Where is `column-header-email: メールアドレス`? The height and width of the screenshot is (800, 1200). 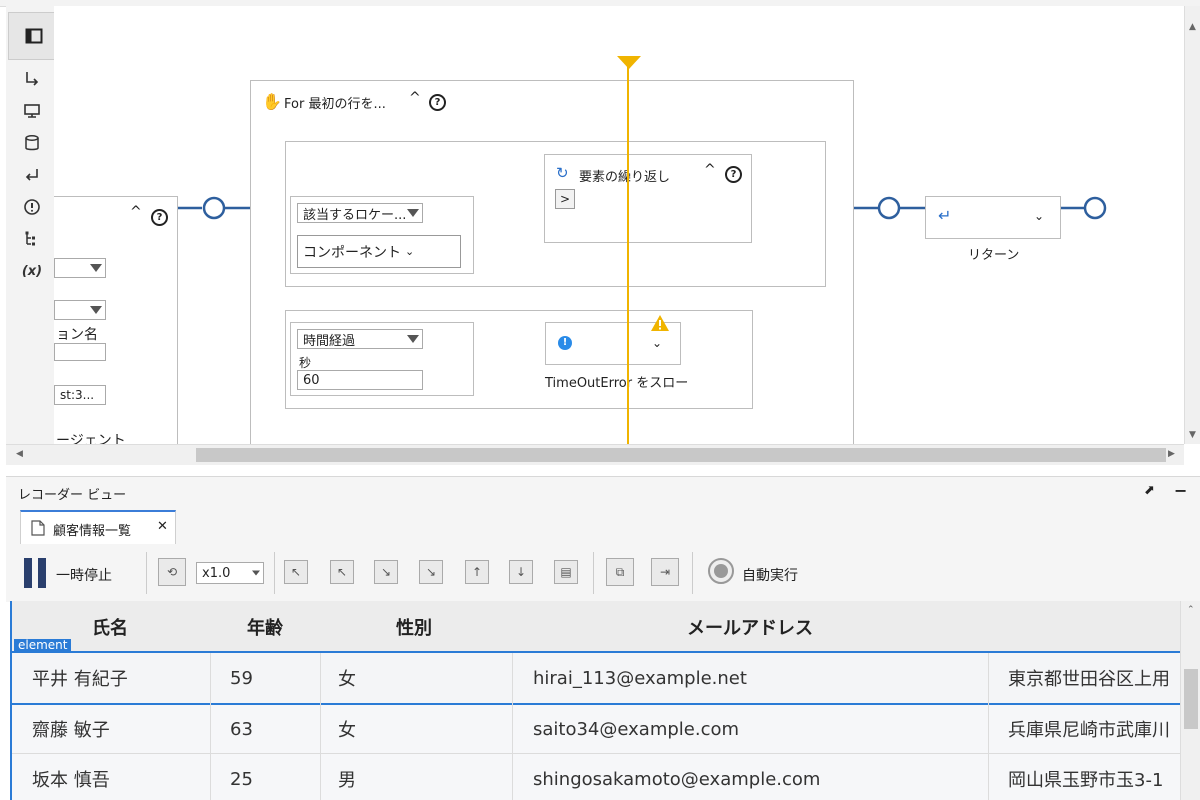 column-header-email: メールアドレス is located at coordinates (750, 627).